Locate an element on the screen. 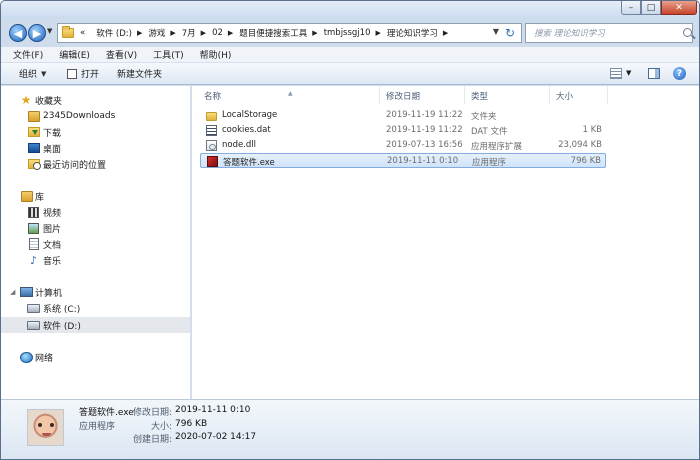 The image size is (700, 460). sidebar-item-label: 系统 (C:) is located at coordinates (62, 309).